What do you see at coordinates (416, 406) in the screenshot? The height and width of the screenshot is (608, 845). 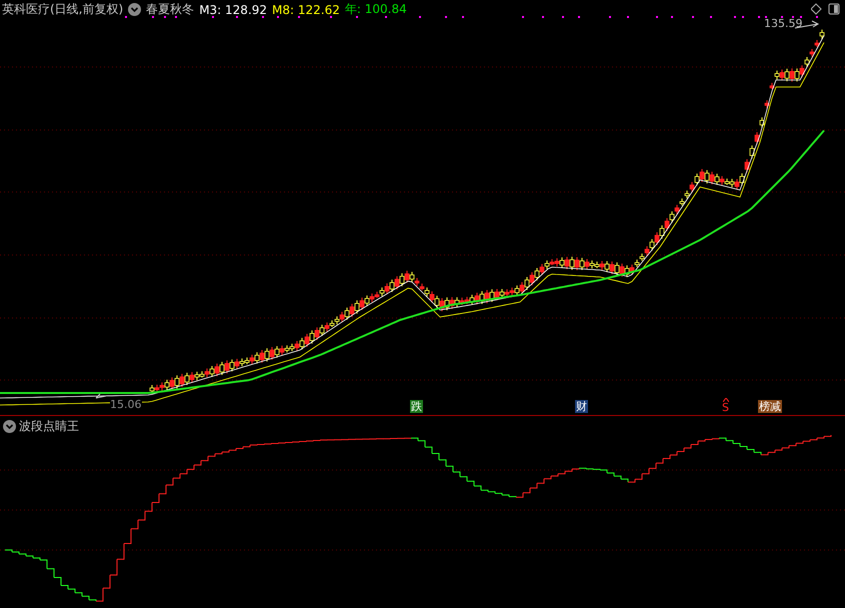 I see `signal-badge: 跌` at bounding box center [416, 406].